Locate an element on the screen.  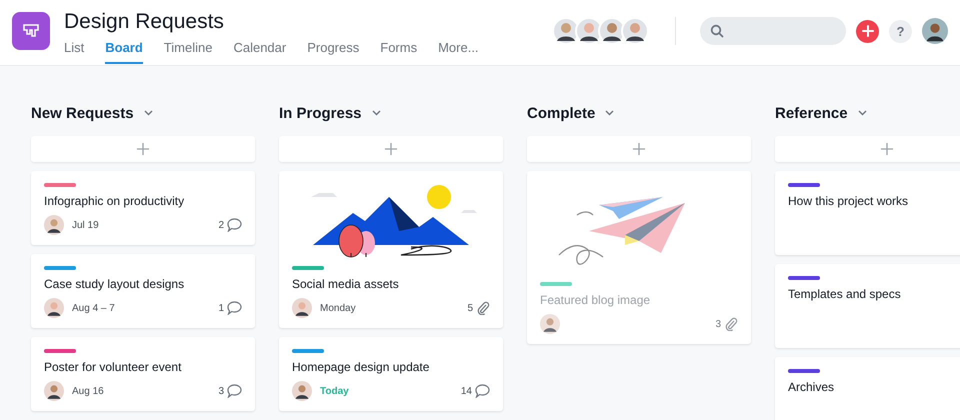
due-date: Monday is located at coordinates (338, 308).